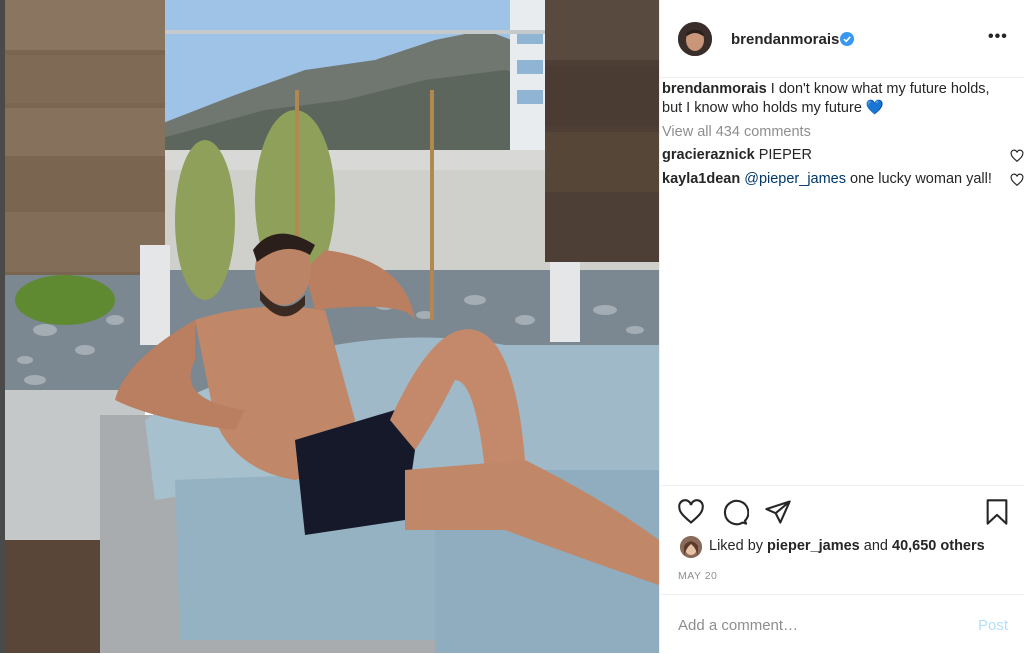 The width and height of the screenshot is (1024, 654). Describe the element at coordinates (736, 132) in the screenshot. I see `view-all-comments-link: View all 434 comments` at that location.